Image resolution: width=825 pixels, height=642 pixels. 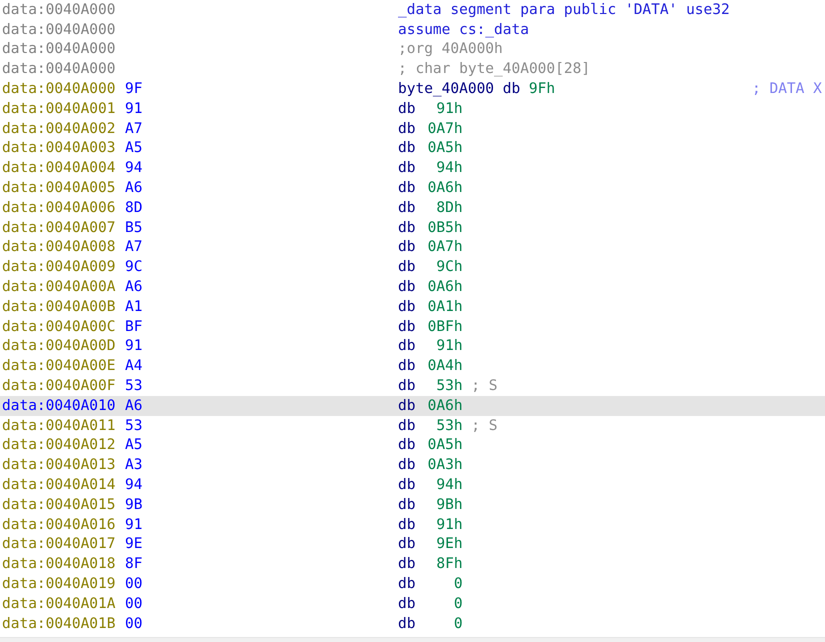 What do you see at coordinates (412, 426) in the screenshot?
I see `listing-row: data:0040A011 53 db 53h ; S` at bounding box center [412, 426].